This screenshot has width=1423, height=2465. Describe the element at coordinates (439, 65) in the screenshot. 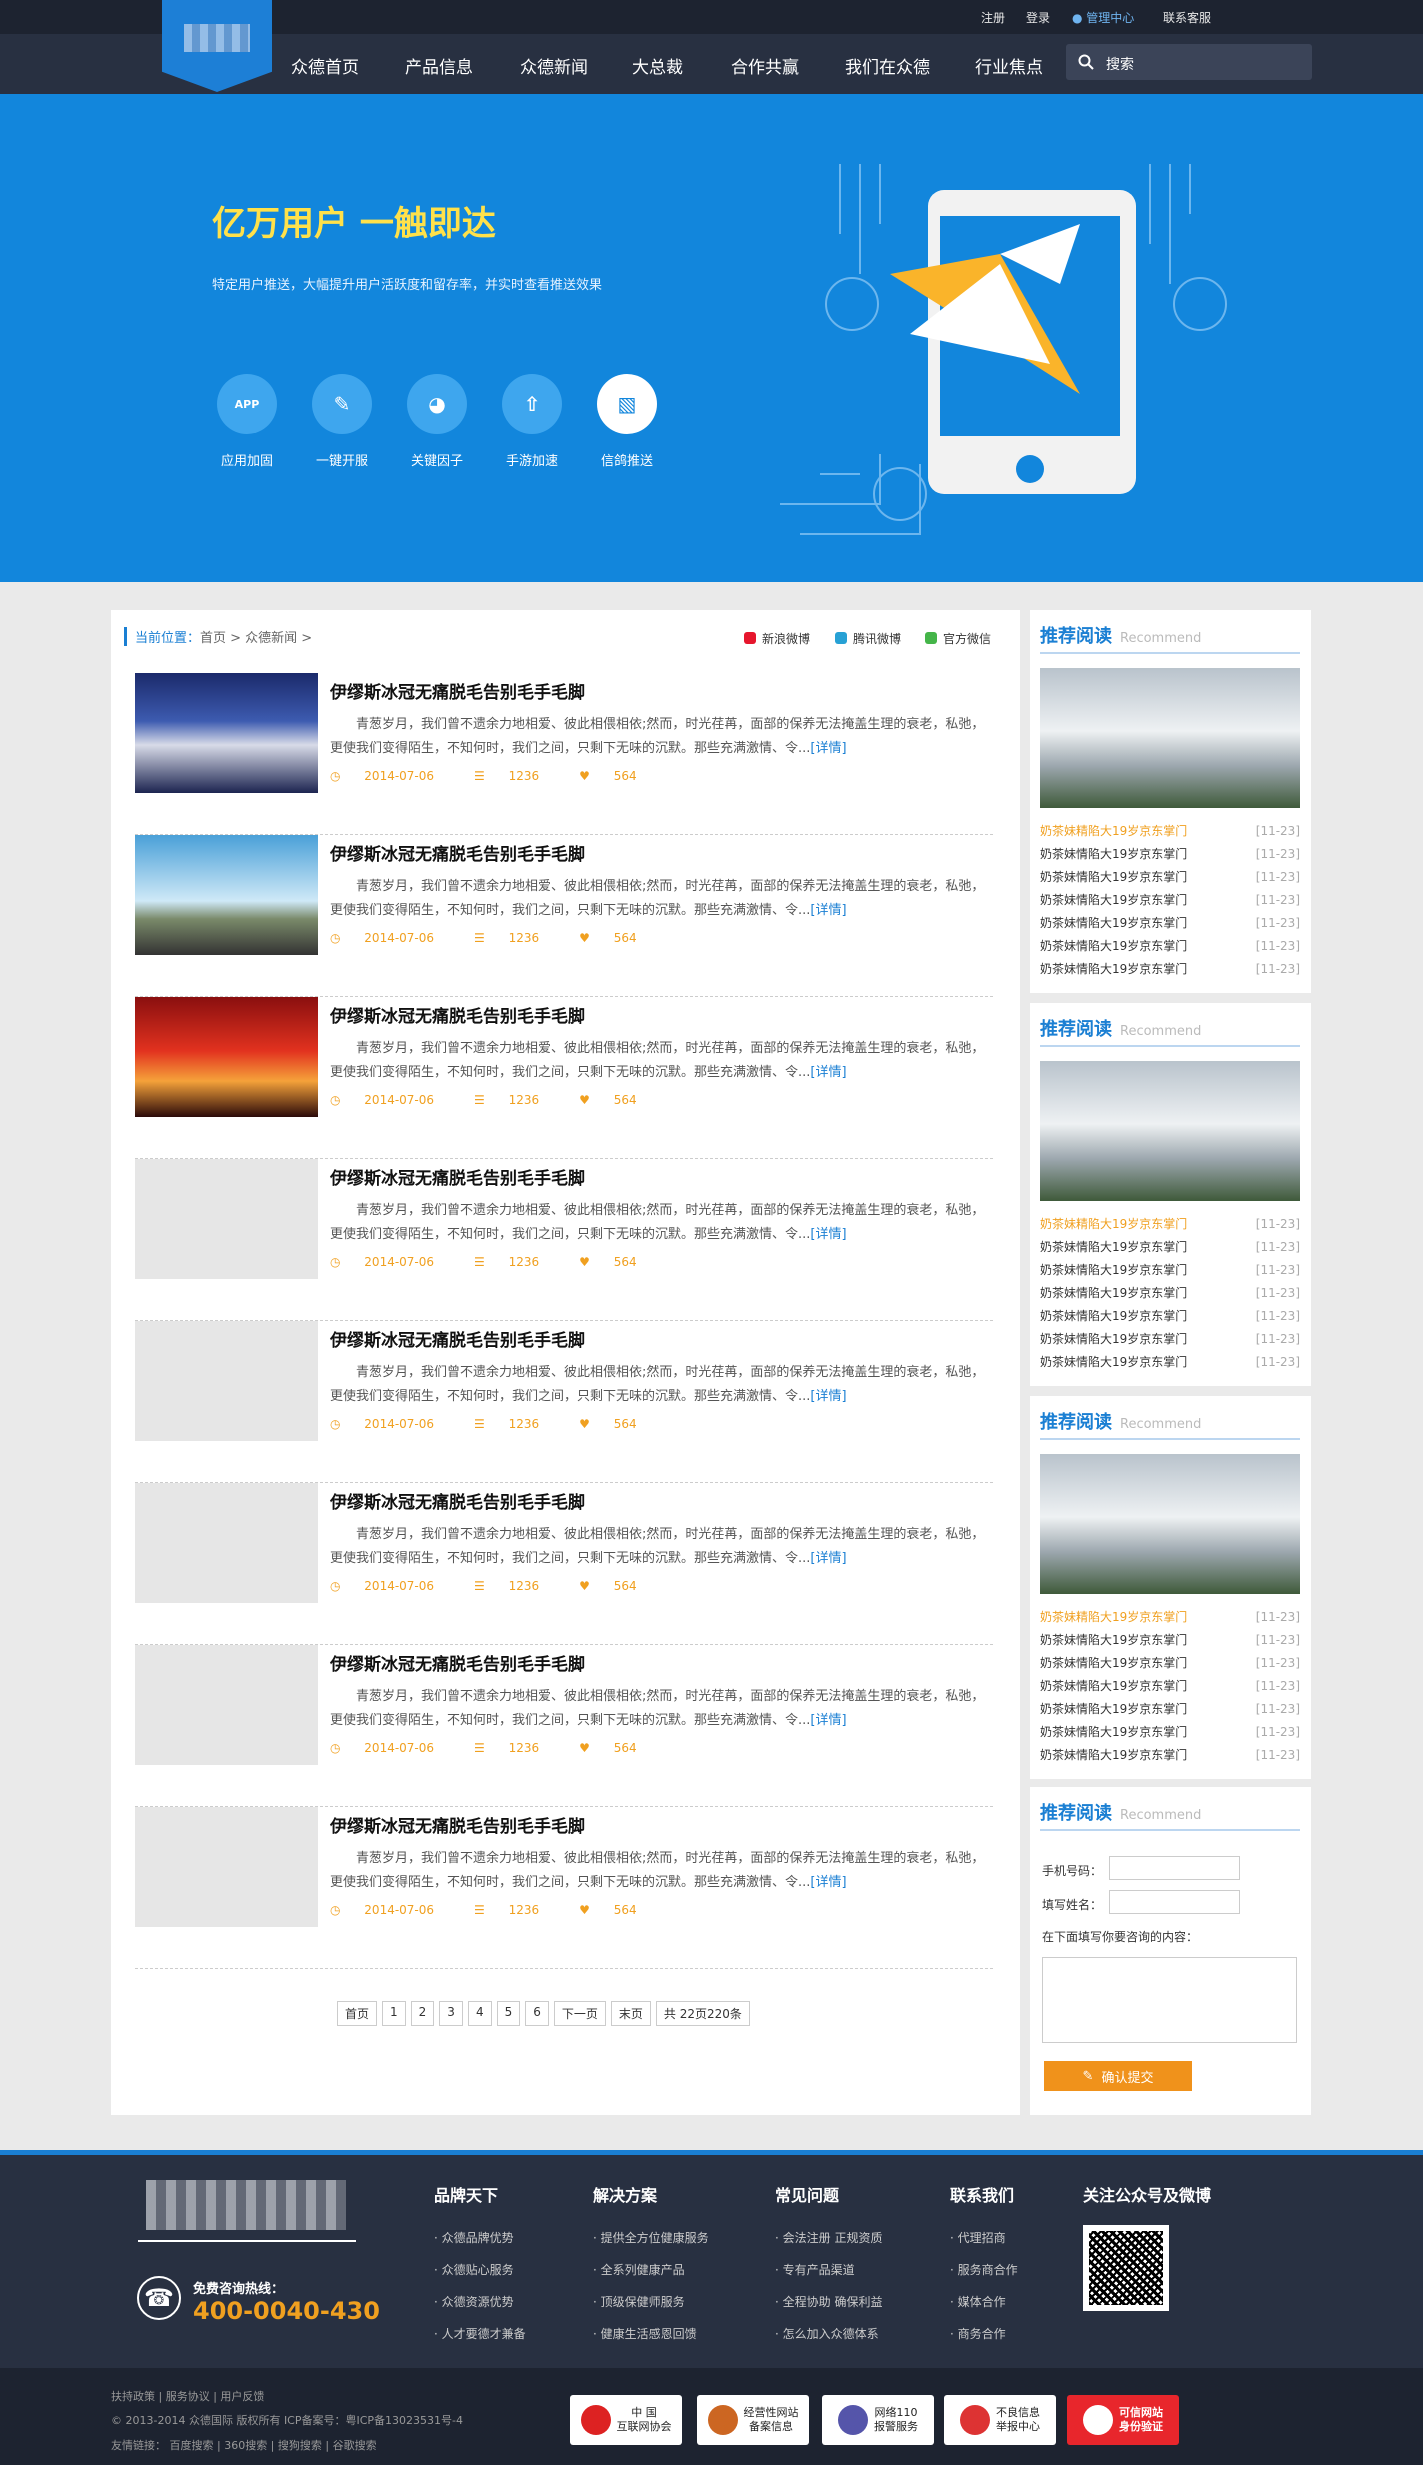

I see `nav-item-2: 产品信息` at that location.